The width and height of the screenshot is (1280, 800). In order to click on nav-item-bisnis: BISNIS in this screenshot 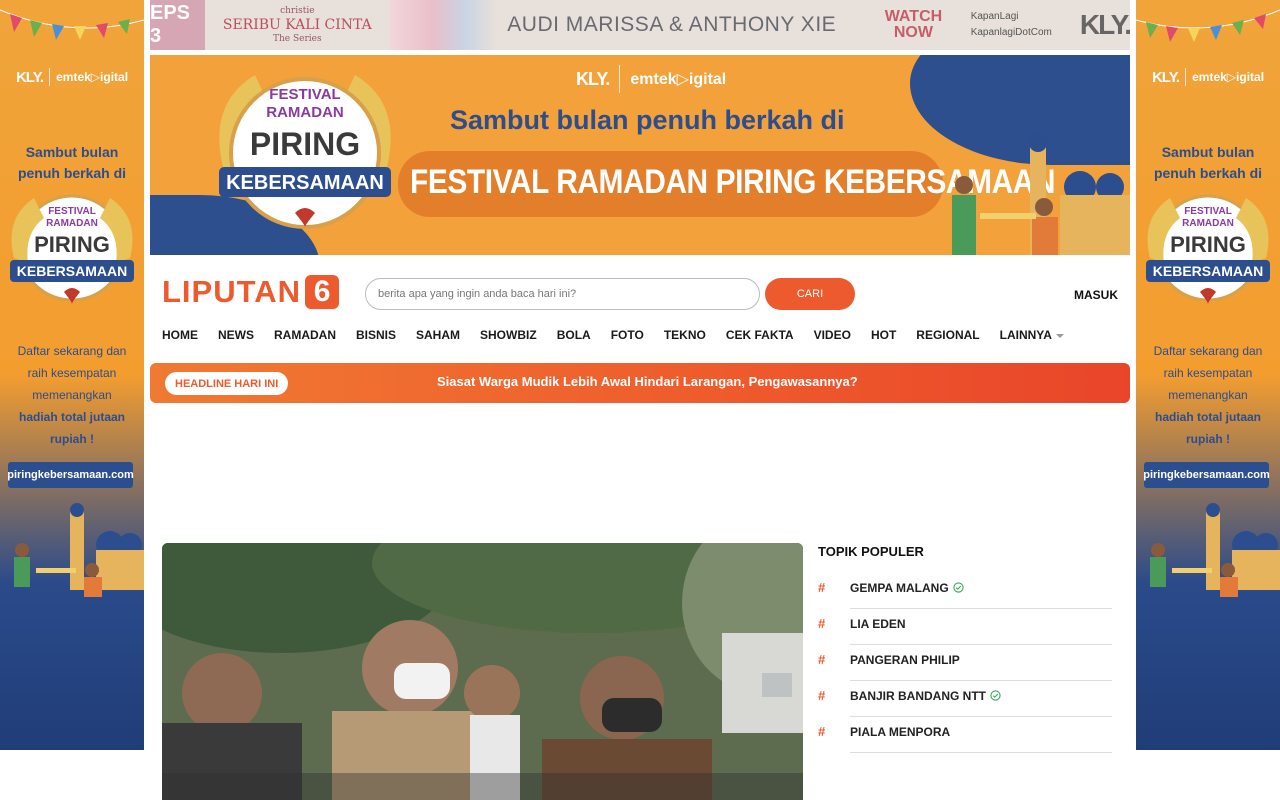, I will do `click(376, 335)`.